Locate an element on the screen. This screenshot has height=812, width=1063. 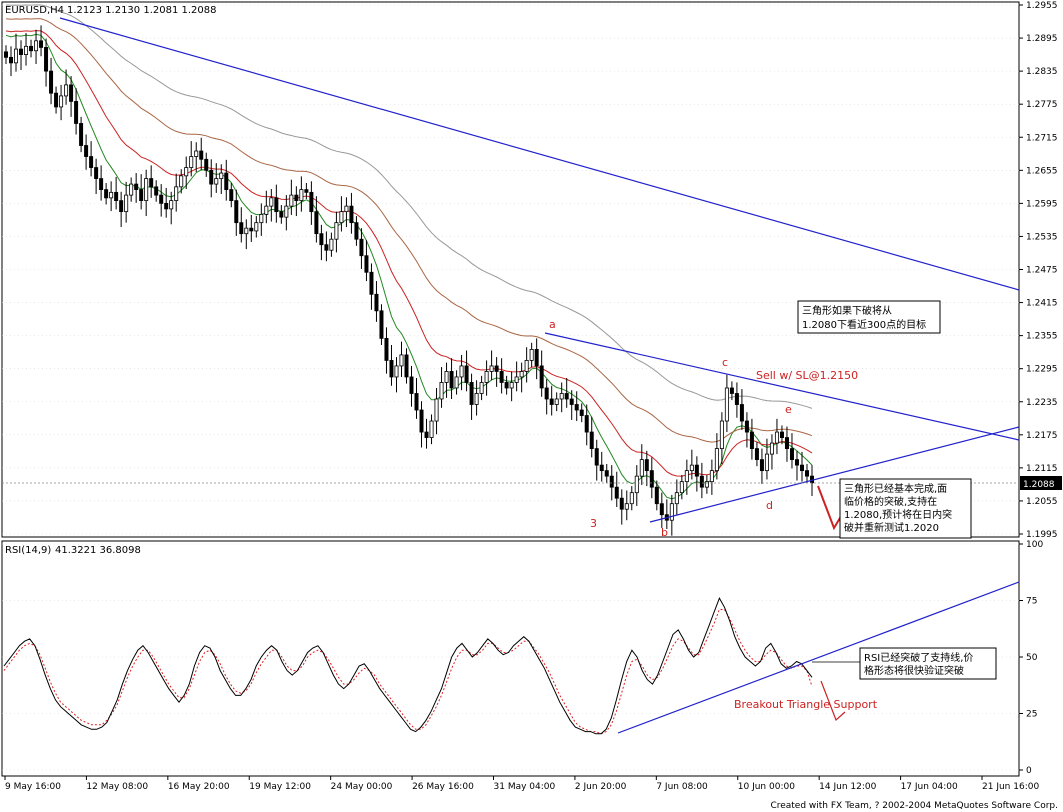
rsi-tick-label: 100 is located at coordinates (1034, 545).